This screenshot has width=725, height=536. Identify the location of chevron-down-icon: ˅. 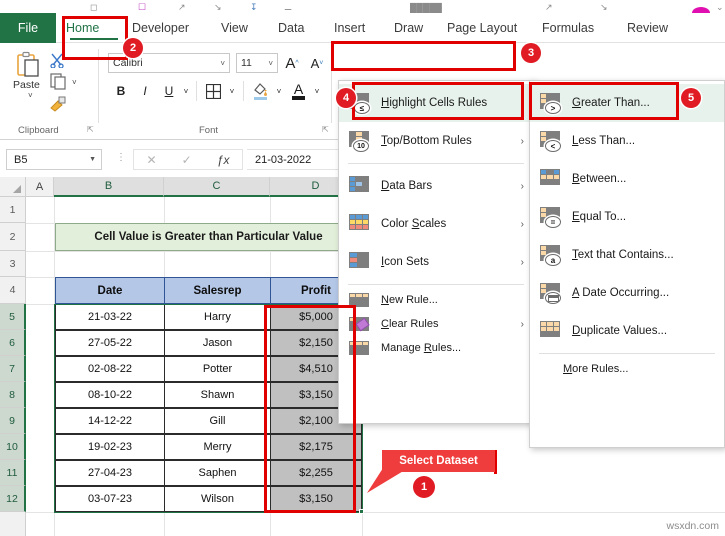
(270, 63).